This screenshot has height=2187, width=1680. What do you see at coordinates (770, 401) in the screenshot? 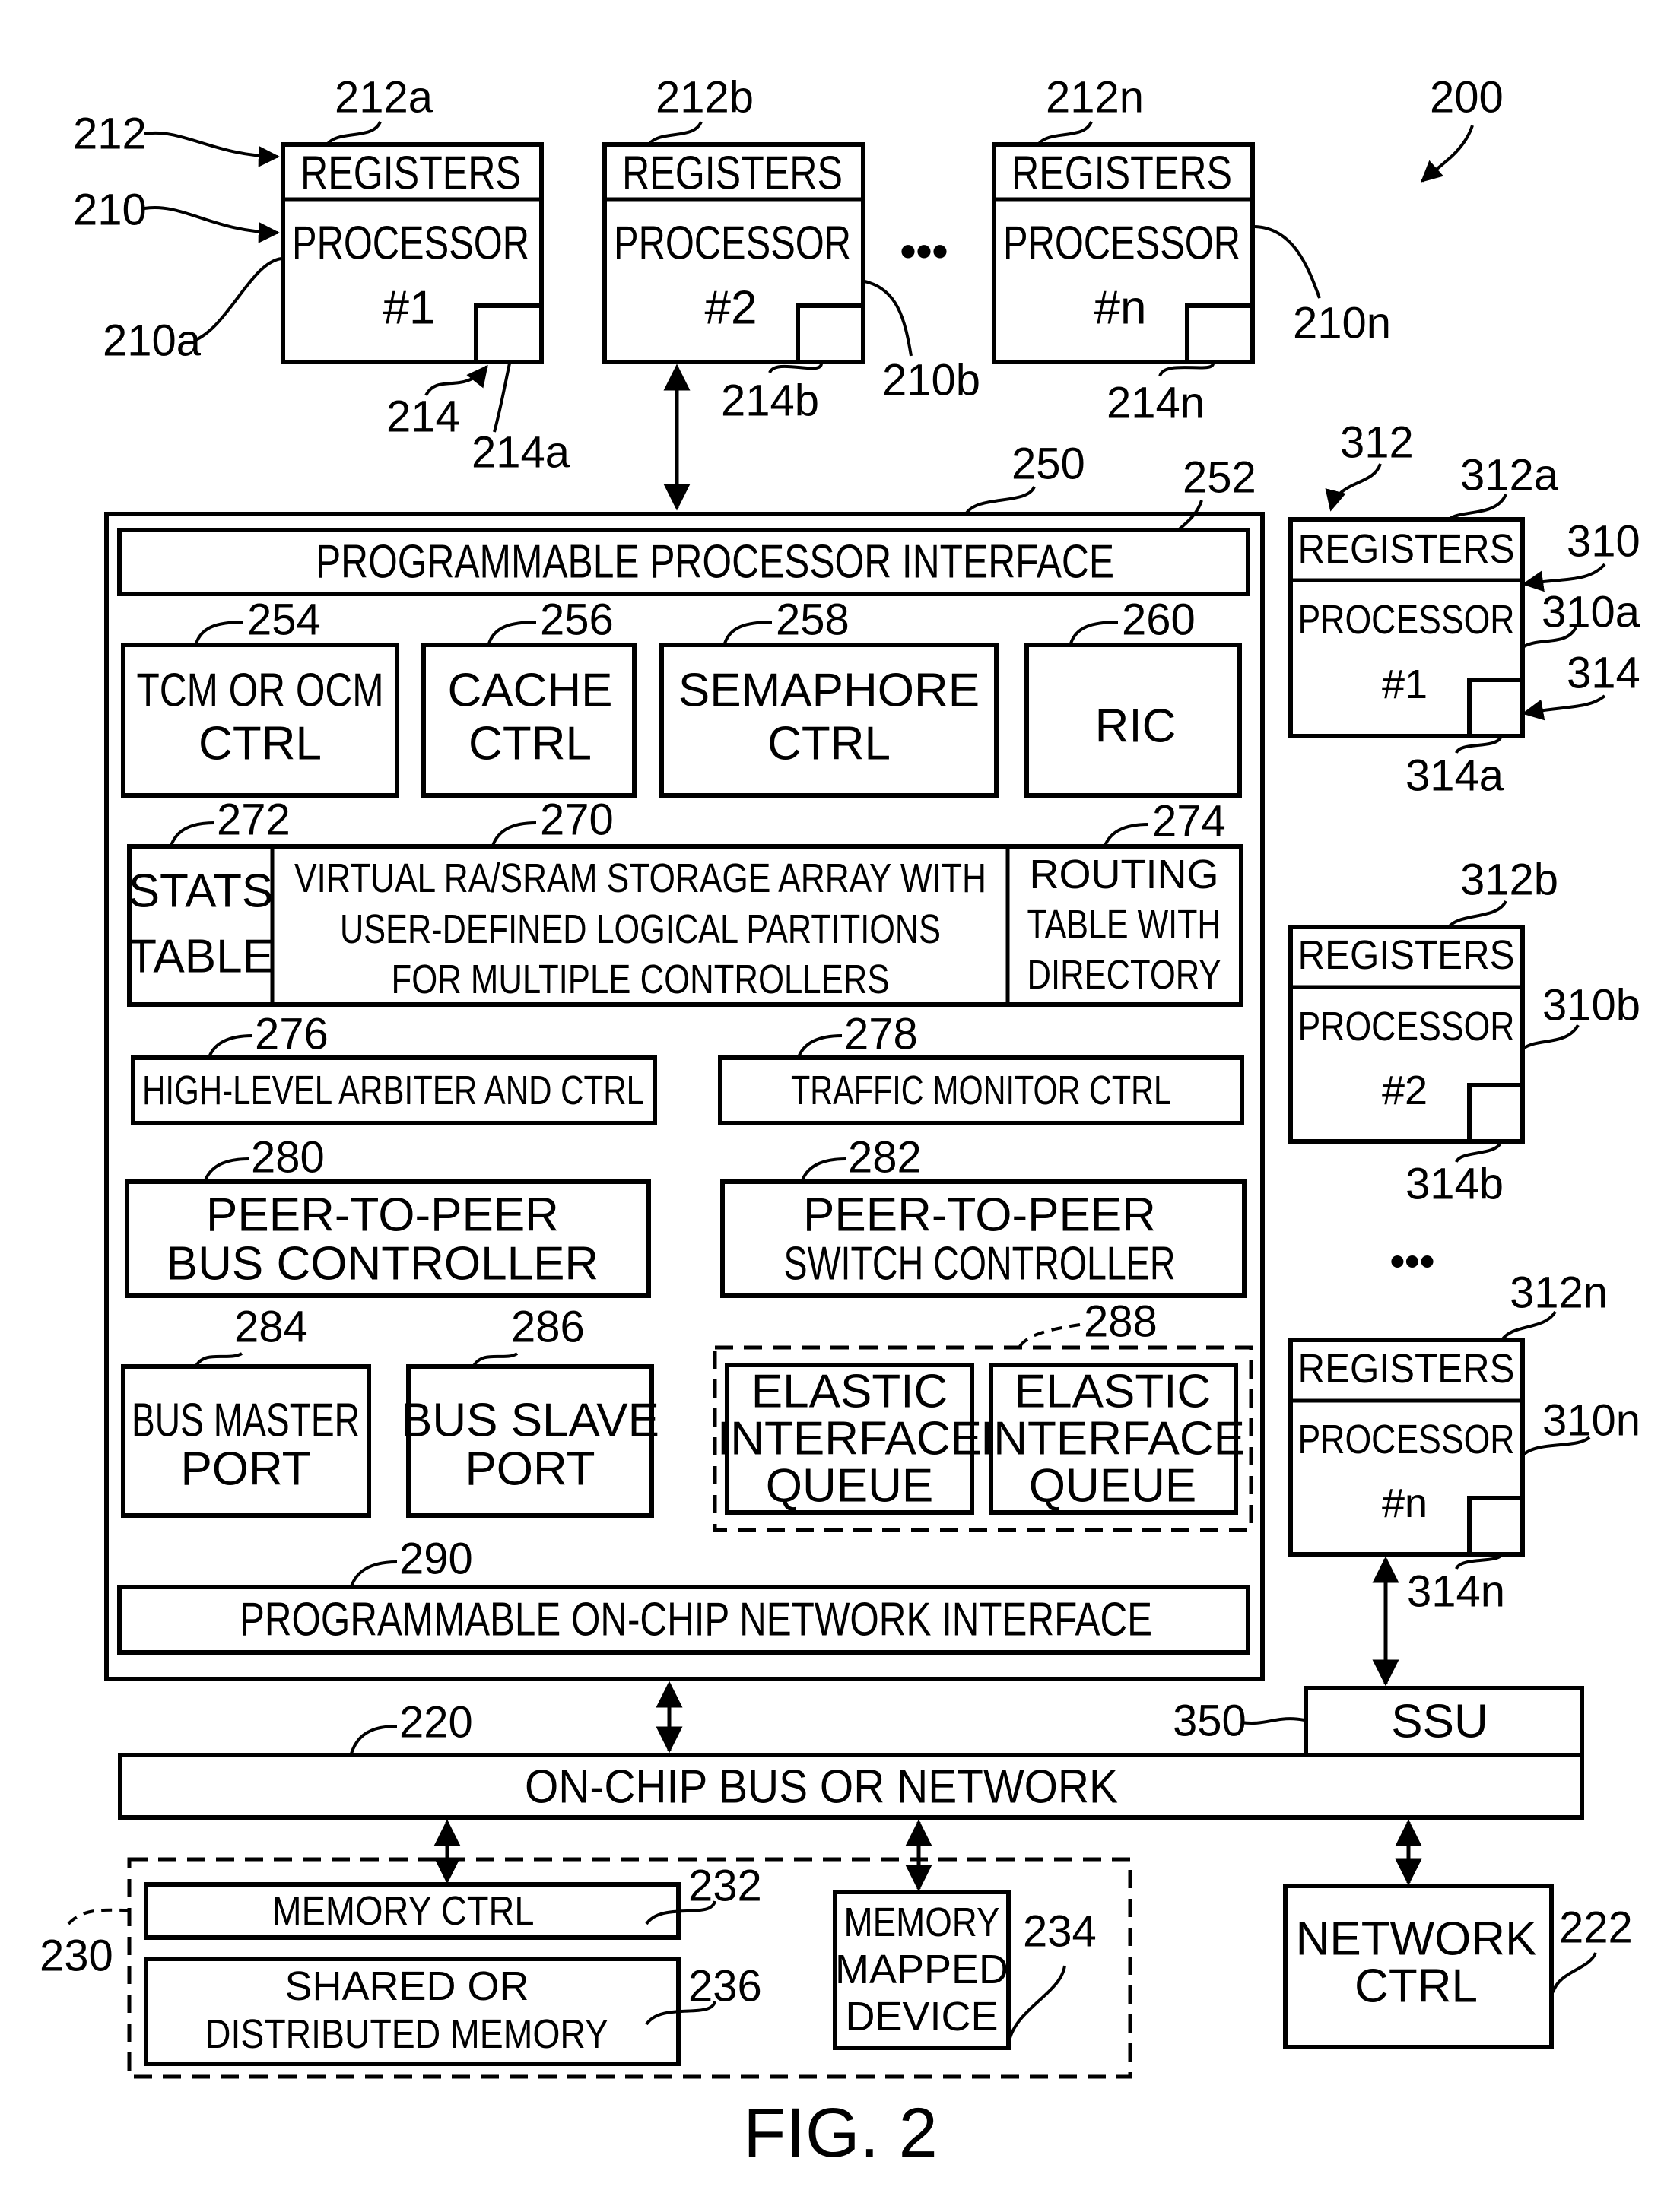
I see `ref-214b: 214b` at bounding box center [770, 401].